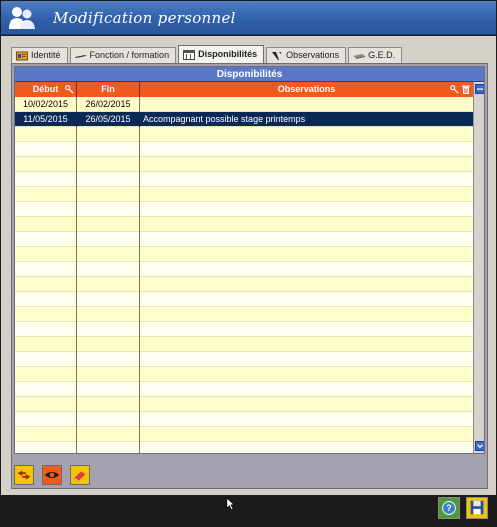  I want to click on tab-label: G.E.D., so click(382, 55).